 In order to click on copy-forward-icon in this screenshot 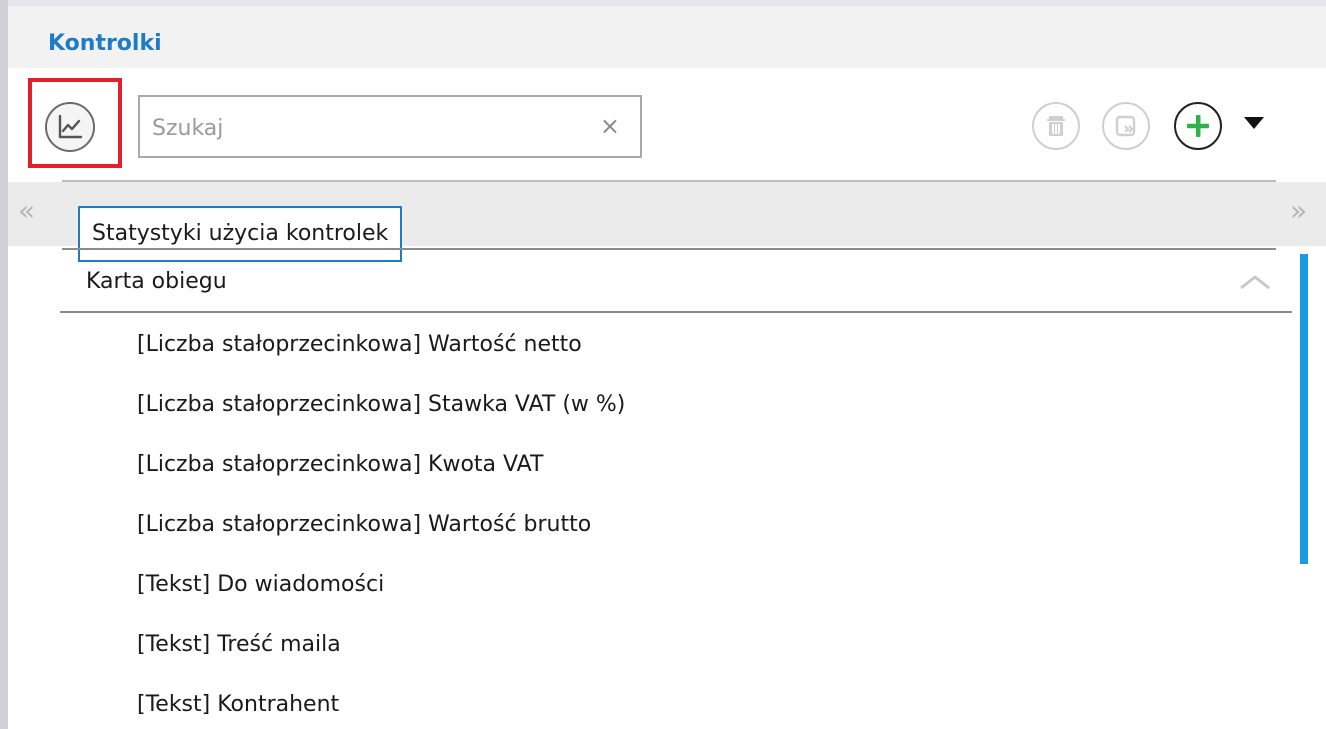, I will do `click(1125, 126)`.